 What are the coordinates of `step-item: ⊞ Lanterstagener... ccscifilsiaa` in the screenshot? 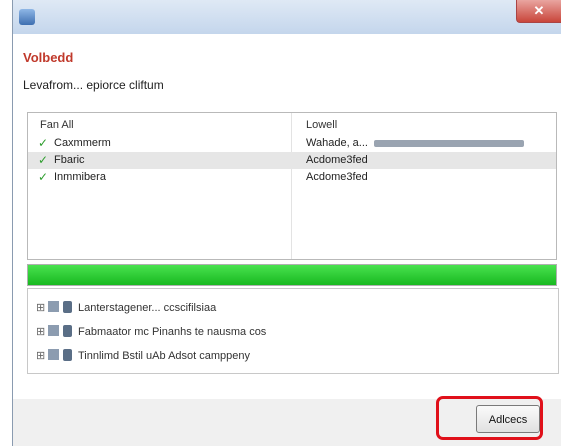 It's located at (126, 307).